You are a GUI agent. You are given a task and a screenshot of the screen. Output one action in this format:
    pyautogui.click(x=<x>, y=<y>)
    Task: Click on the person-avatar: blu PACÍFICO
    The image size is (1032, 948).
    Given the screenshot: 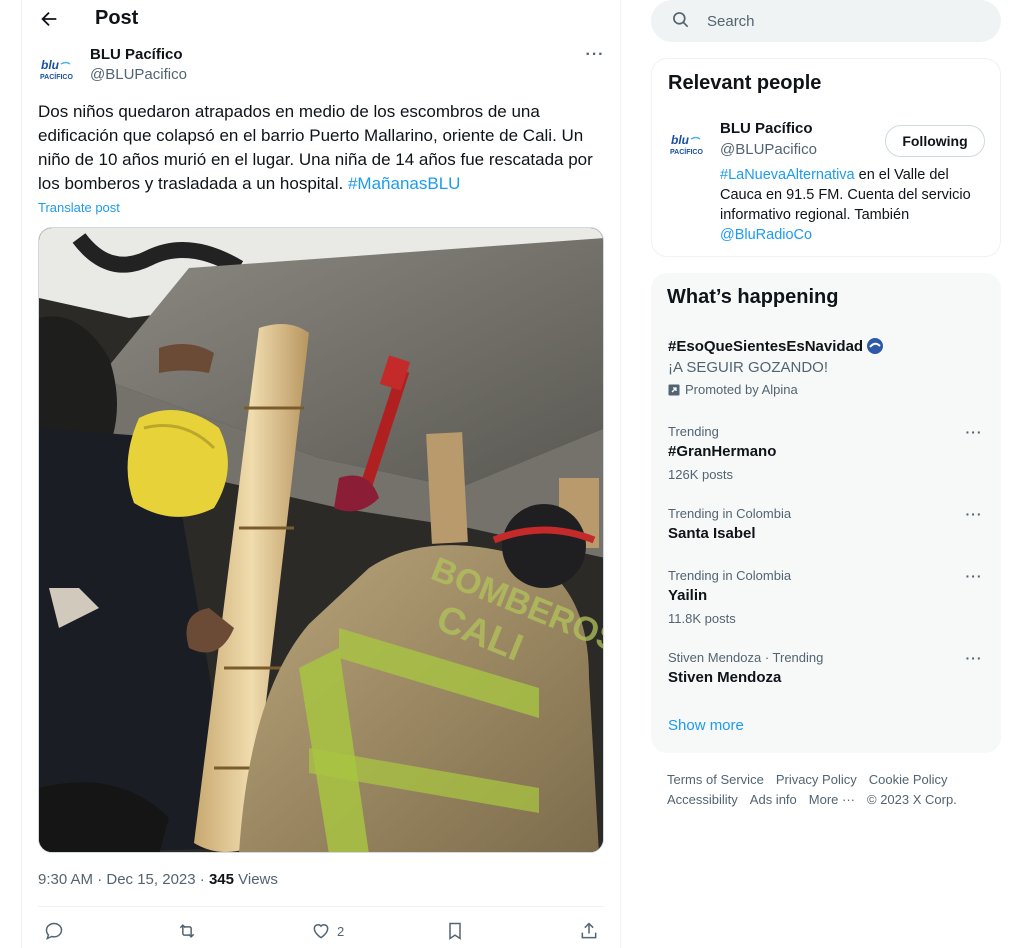 What is the action you would take?
    pyautogui.click(x=688, y=145)
    